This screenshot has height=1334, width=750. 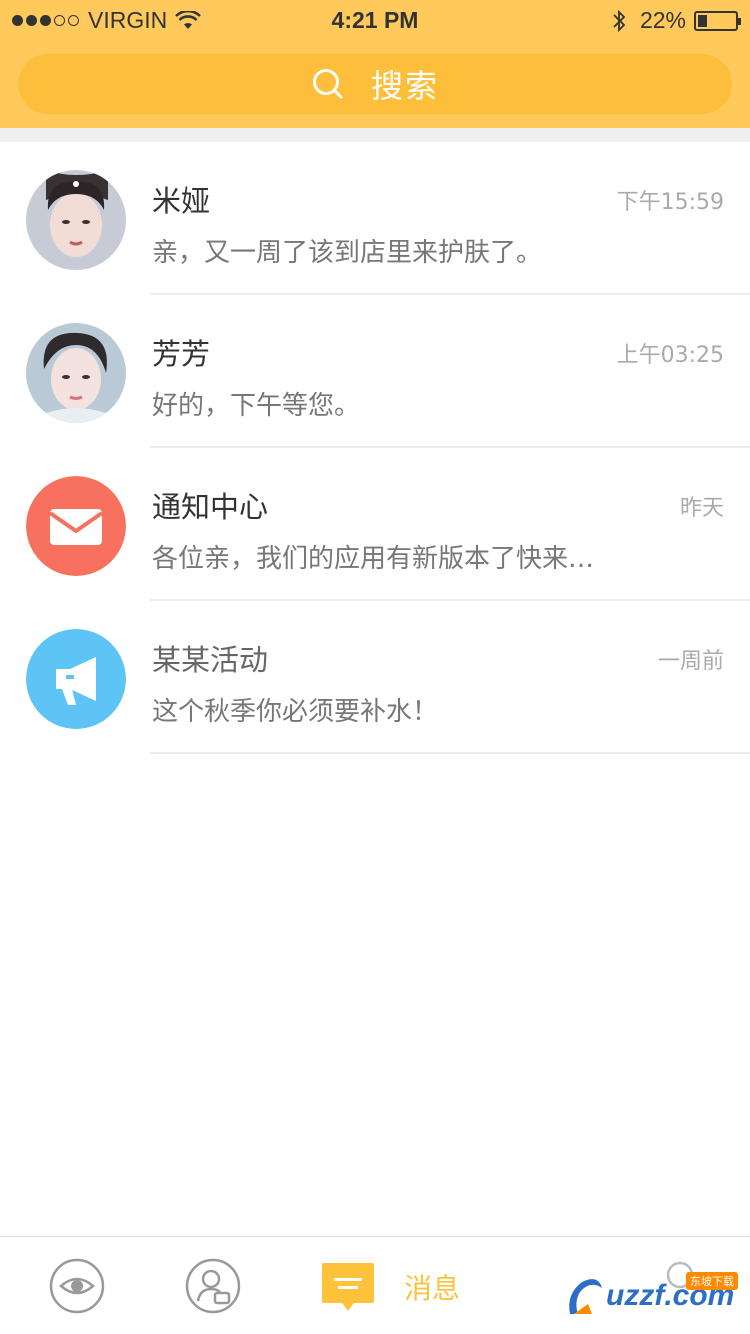 I want to click on message-time: 上午03:25, so click(x=670, y=355).